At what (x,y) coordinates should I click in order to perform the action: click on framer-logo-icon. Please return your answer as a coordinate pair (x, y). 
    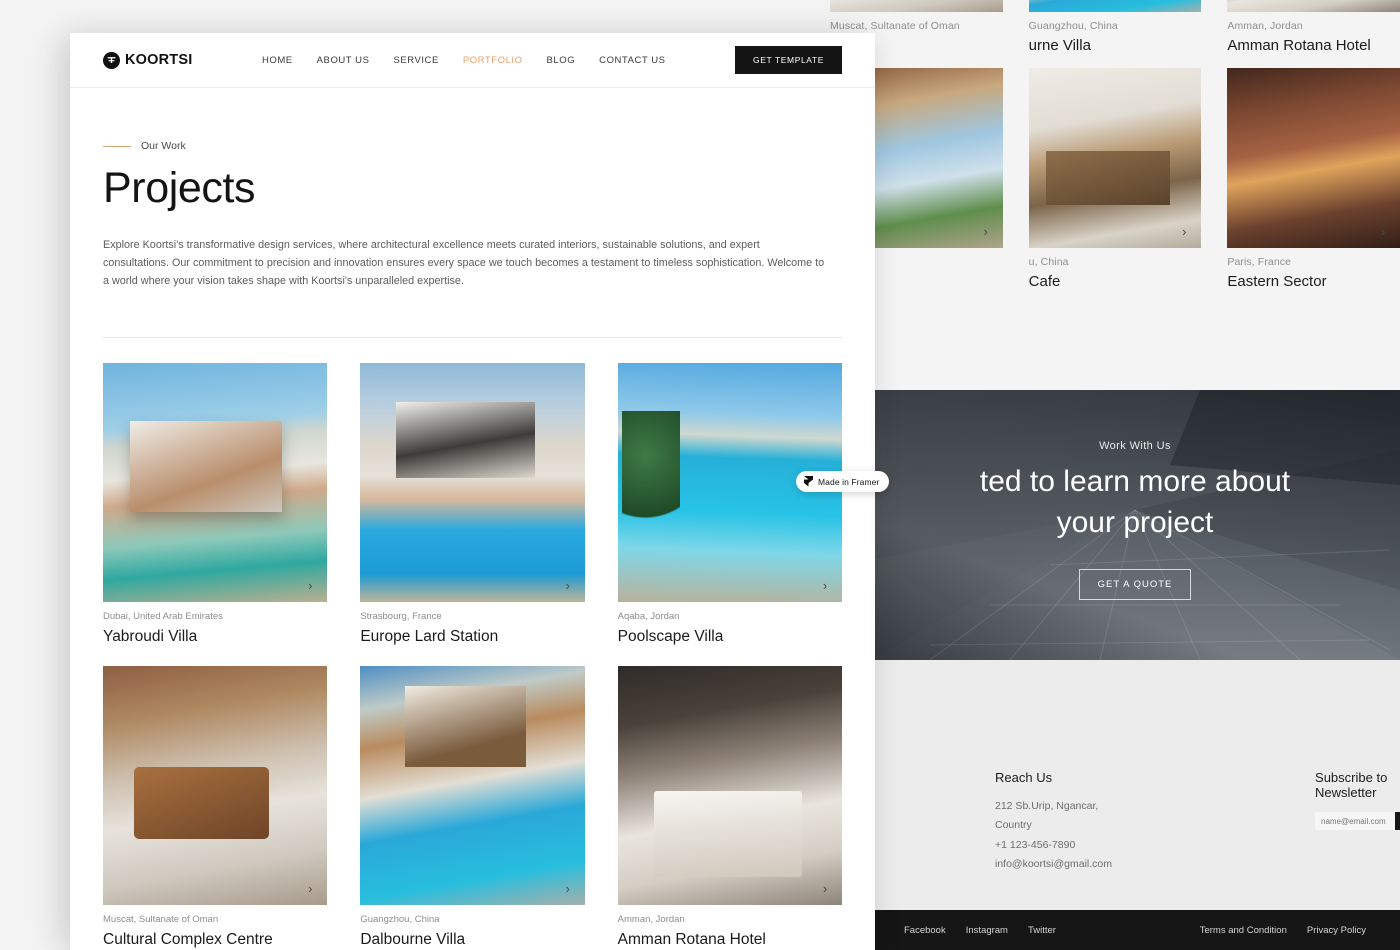
    Looking at the image, I should click on (808, 481).